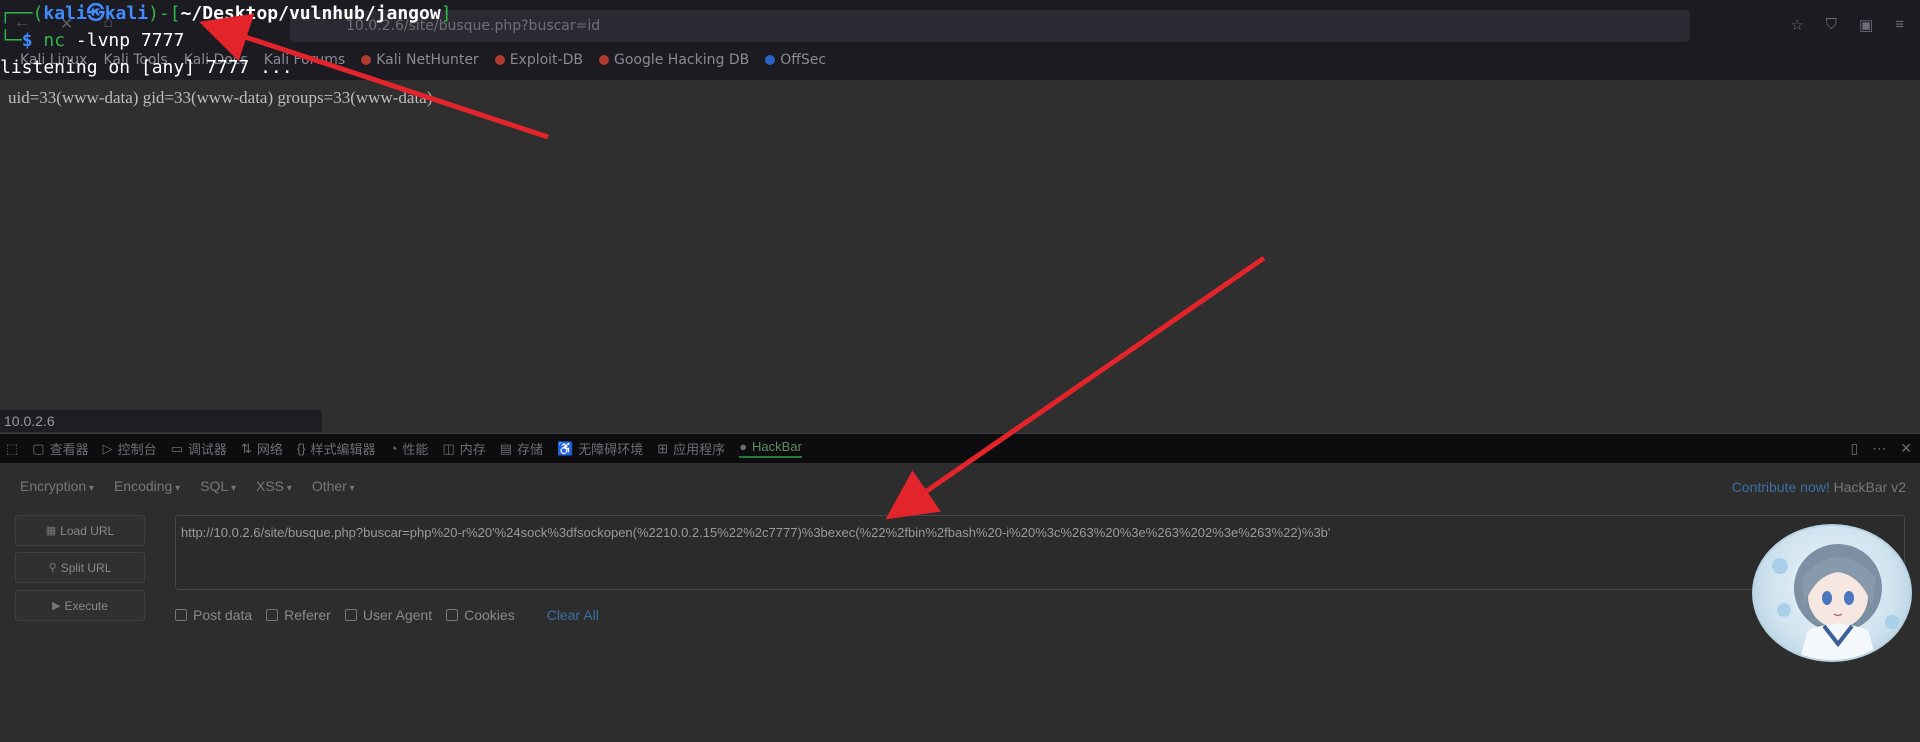 The width and height of the screenshot is (1920, 742). What do you see at coordinates (274, 486) in the screenshot?
I see `menu-xss: XSS` at bounding box center [274, 486].